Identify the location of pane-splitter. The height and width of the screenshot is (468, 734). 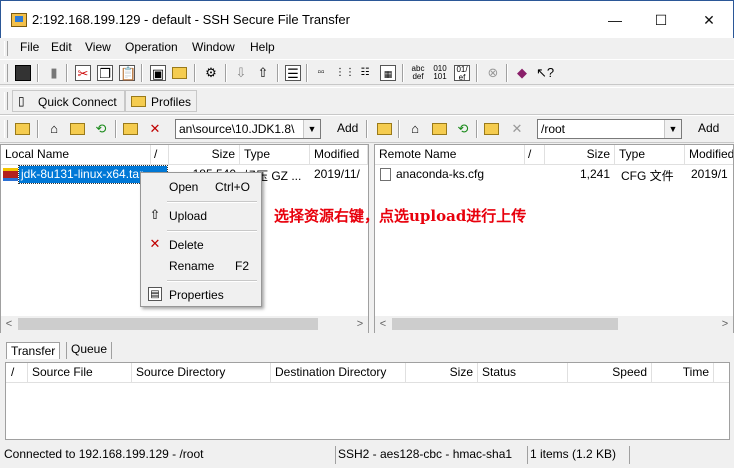
(367, 336).